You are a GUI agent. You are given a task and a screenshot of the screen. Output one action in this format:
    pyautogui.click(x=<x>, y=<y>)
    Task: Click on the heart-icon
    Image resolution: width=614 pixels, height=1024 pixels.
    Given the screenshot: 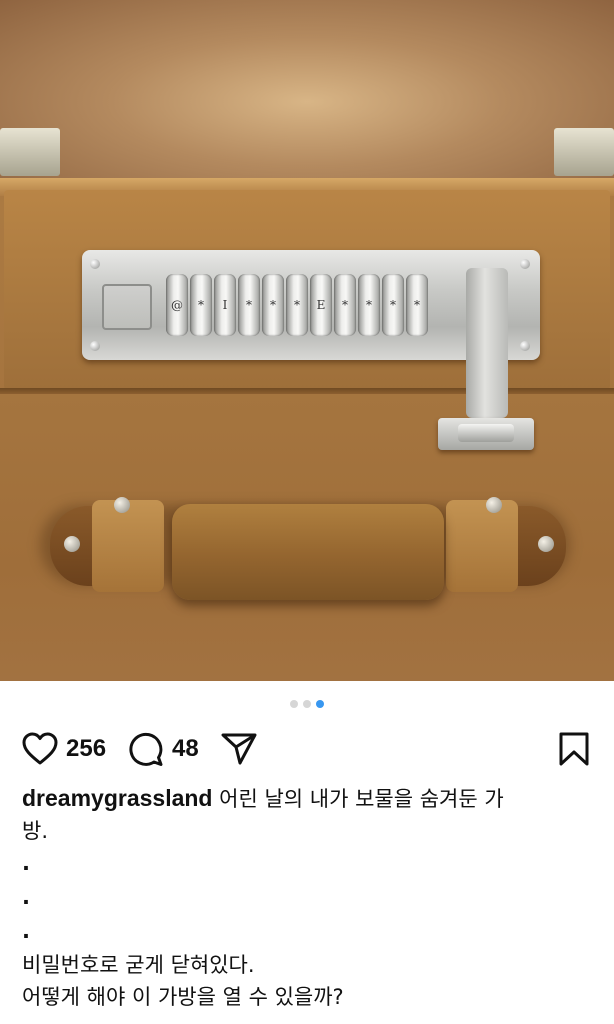 What is the action you would take?
    pyautogui.click(x=40, y=749)
    